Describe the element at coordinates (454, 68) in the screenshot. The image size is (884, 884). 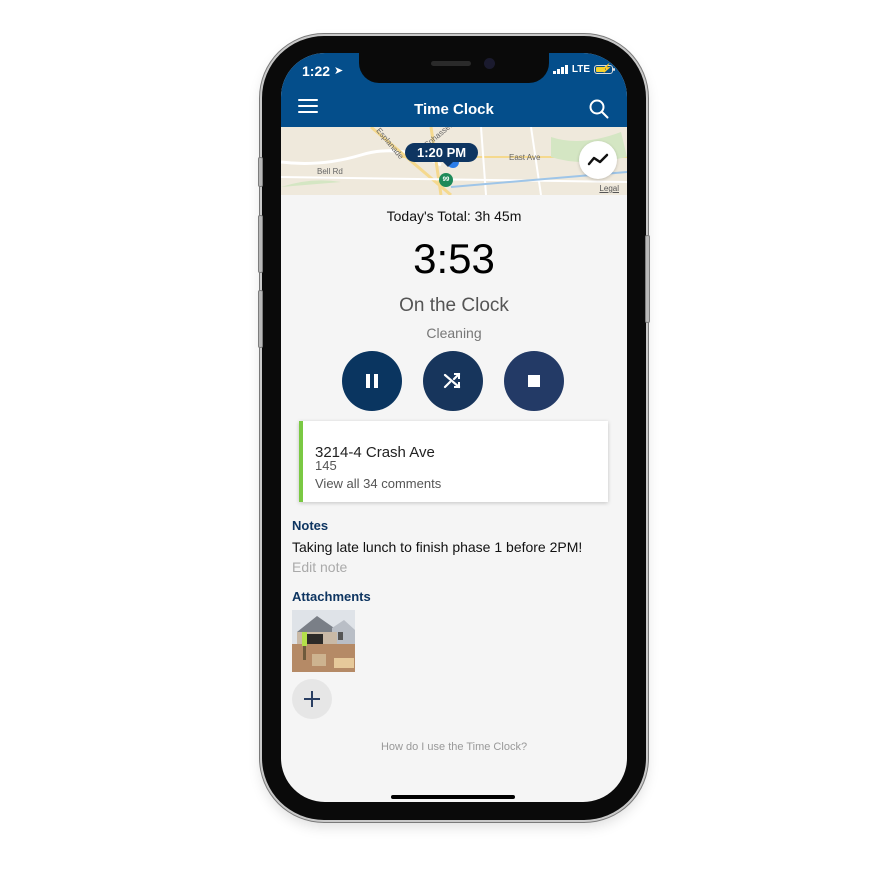
I see `notch` at that location.